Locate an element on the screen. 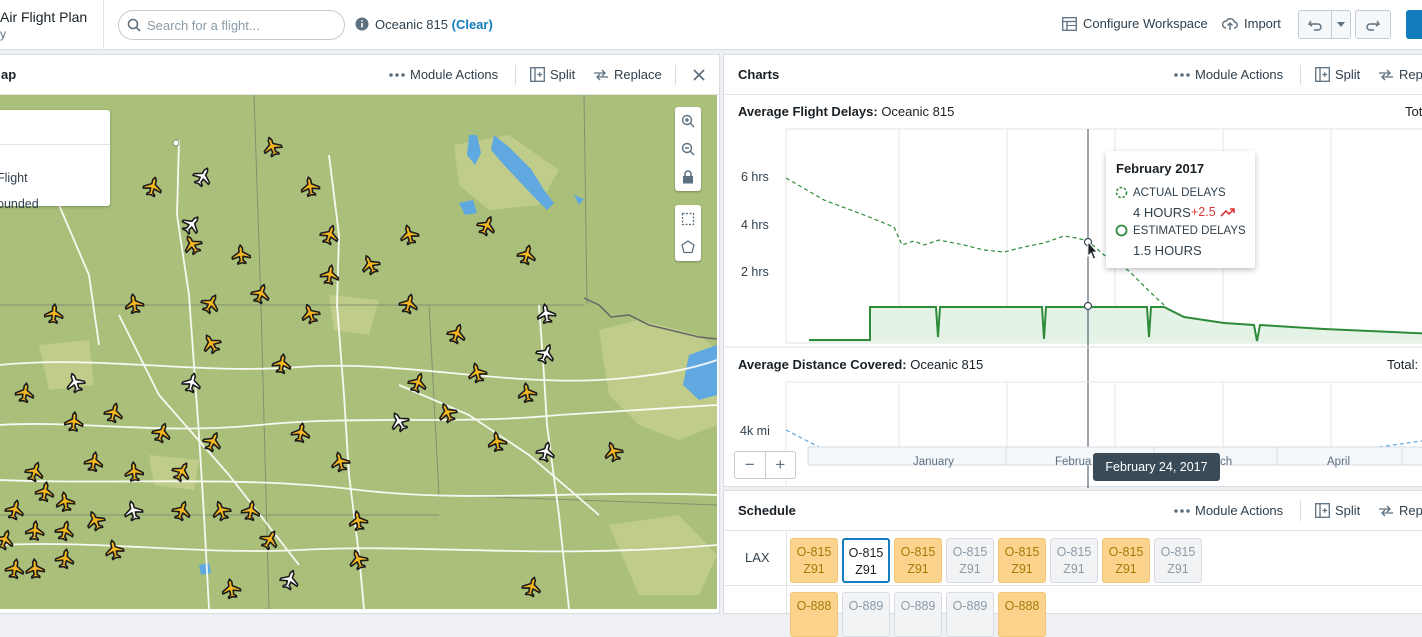 Image resolution: width=1422 pixels, height=637 pixels. map-zoom-controls is located at coordinates (688, 149).